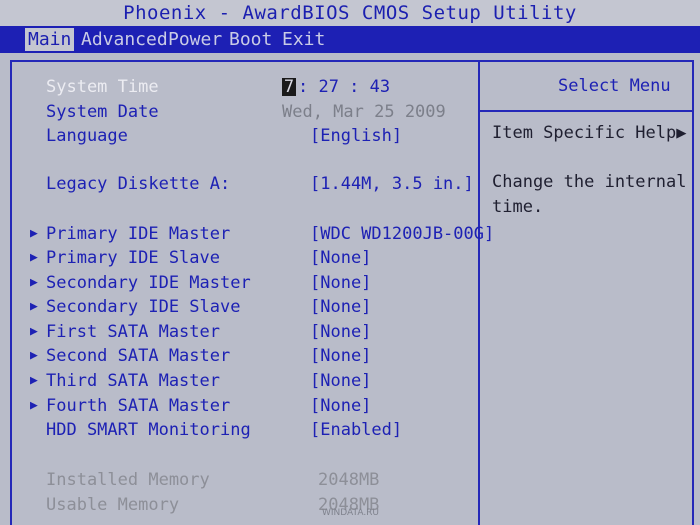 This screenshot has height=525, width=700. I want to click on system-time-value: 7: 27 : 43, so click(336, 87).